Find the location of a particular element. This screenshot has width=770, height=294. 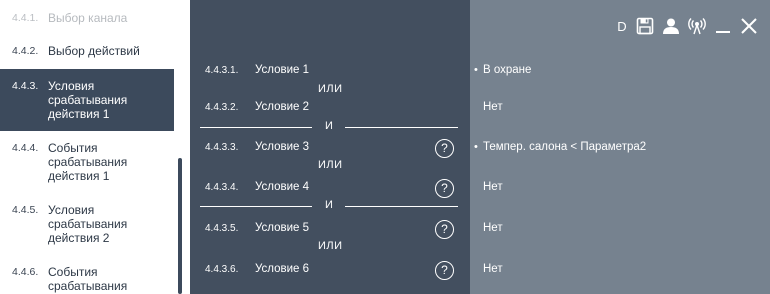

sidebar-item-number: 4.4.1. is located at coordinates (25, 18).